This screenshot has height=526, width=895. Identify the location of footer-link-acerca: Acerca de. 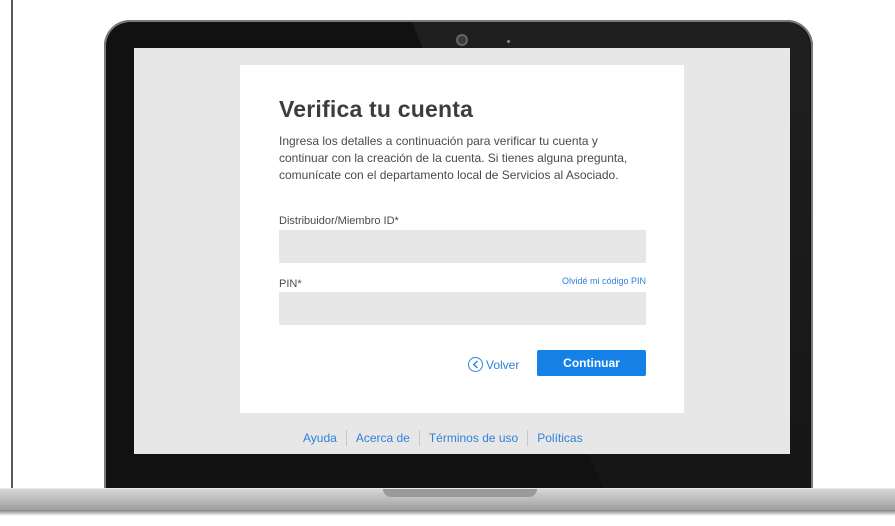
(383, 438).